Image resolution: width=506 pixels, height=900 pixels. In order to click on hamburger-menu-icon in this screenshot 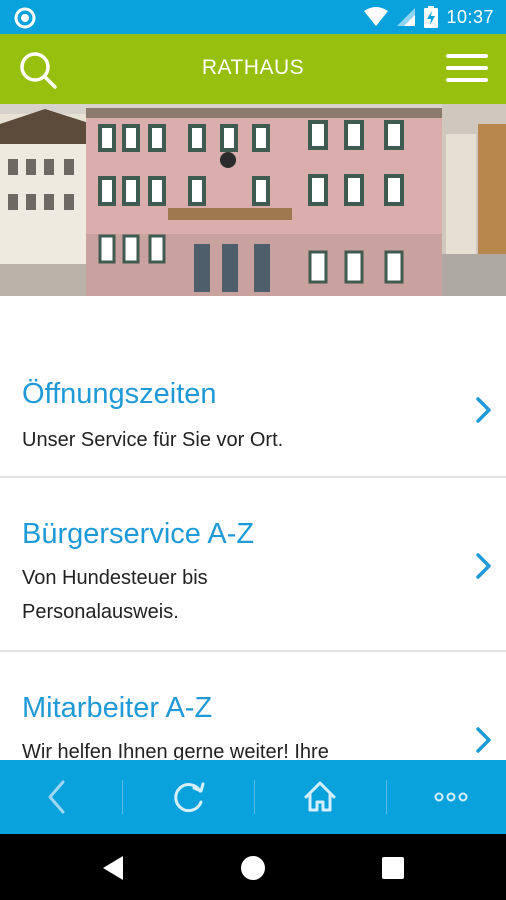, I will do `click(467, 68)`.